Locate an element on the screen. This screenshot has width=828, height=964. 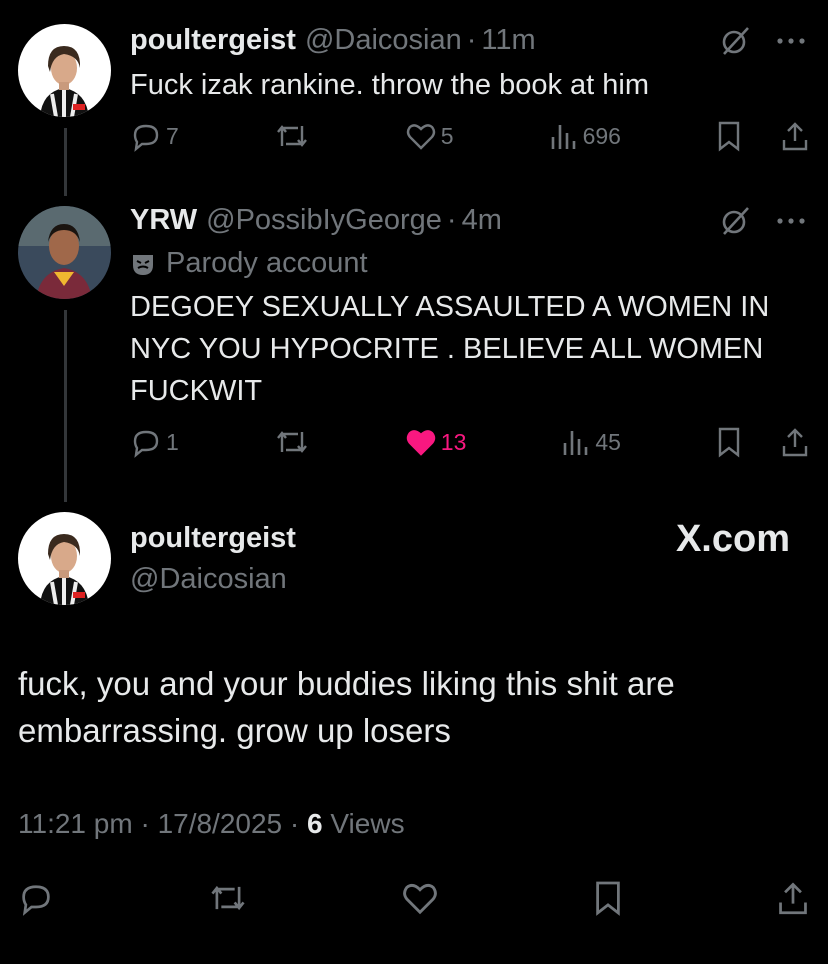
reply-button: 7 is located at coordinates (154, 136).